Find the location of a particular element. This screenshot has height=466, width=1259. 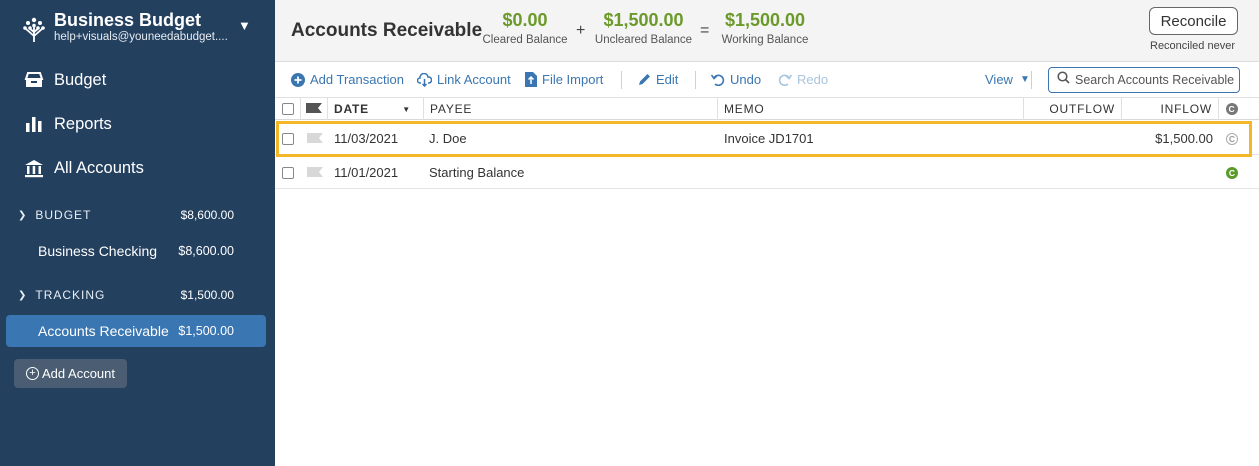

flag-column-header is located at coordinates (314, 109).